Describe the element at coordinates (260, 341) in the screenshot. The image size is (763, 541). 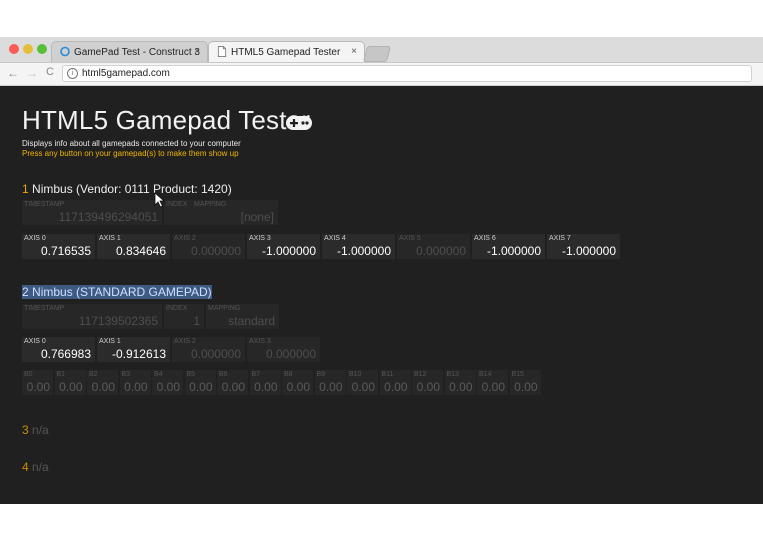
I see `axis-label: AXIS 3` at that location.